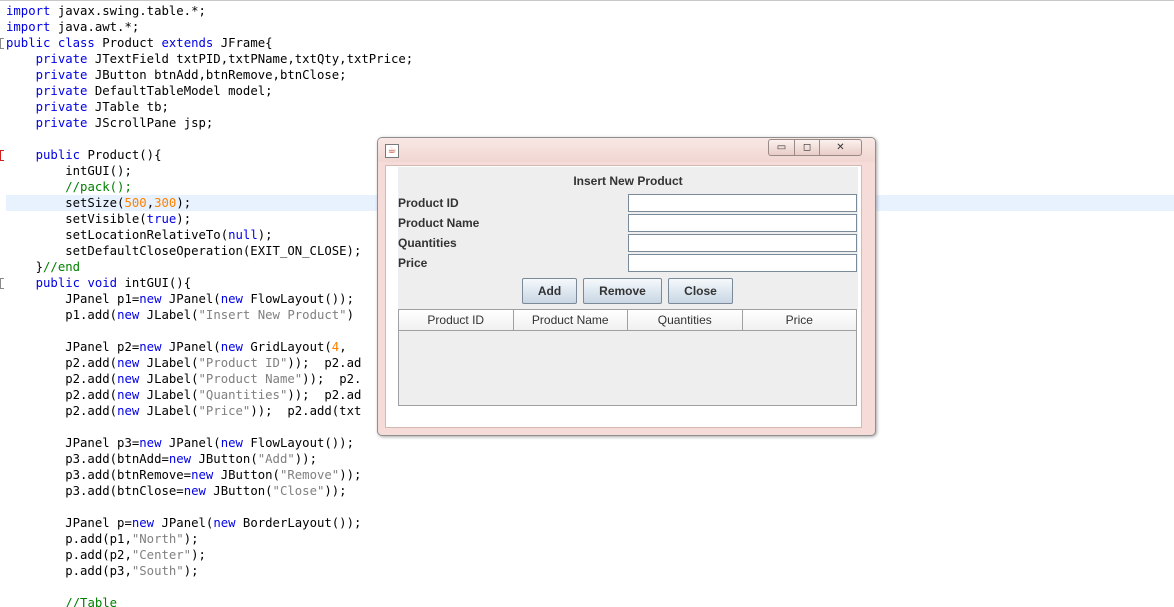 The width and height of the screenshot is (1174, 607). Describe the element at coordinates (800, 320) in the screenshot. I see `column-header-price: Price` at that location.